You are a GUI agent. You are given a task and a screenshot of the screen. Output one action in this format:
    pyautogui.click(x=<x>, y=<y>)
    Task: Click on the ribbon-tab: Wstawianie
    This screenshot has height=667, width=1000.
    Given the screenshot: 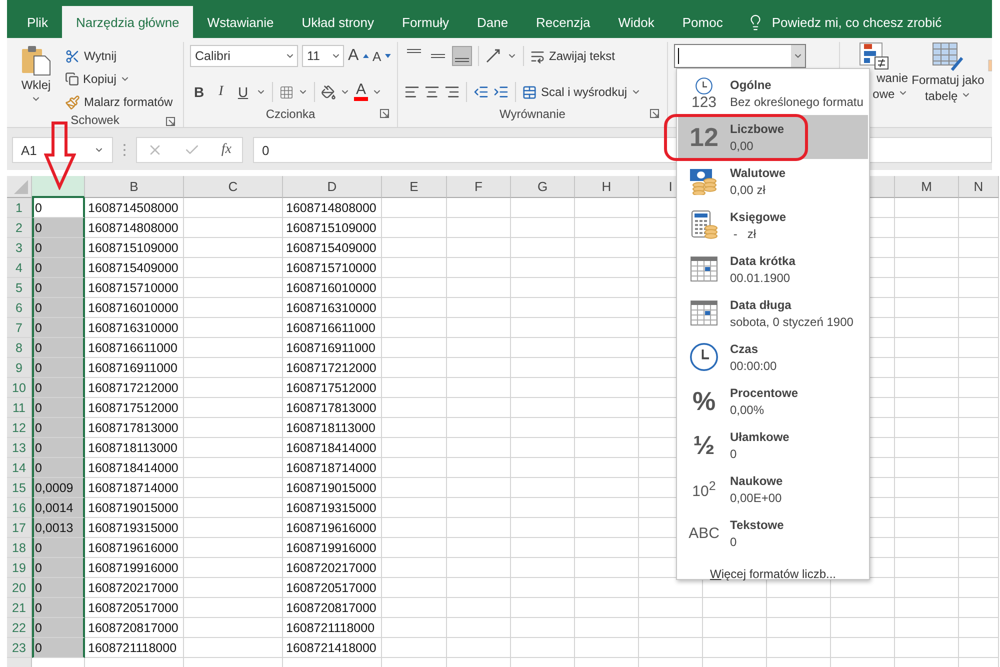 What is the action you would take?
    pyautogui.click(x=240, y=22)
    